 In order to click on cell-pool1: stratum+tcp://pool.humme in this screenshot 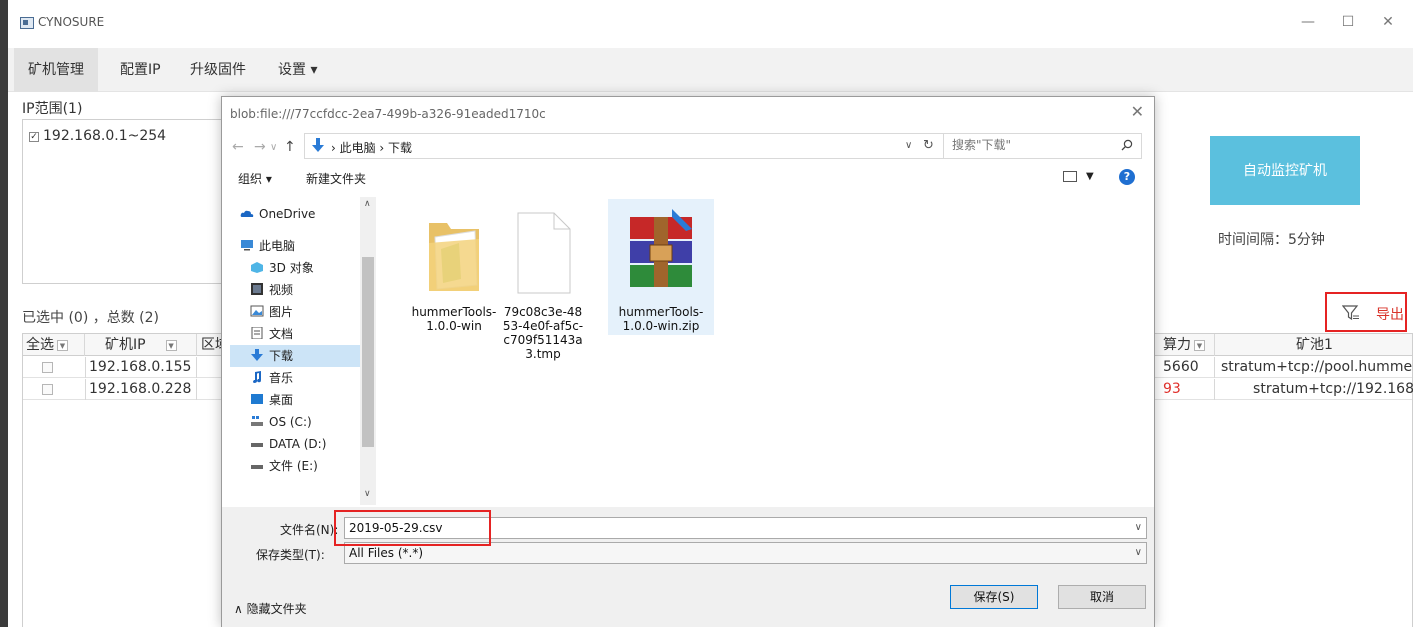, I will do `click(1317, 367)`.